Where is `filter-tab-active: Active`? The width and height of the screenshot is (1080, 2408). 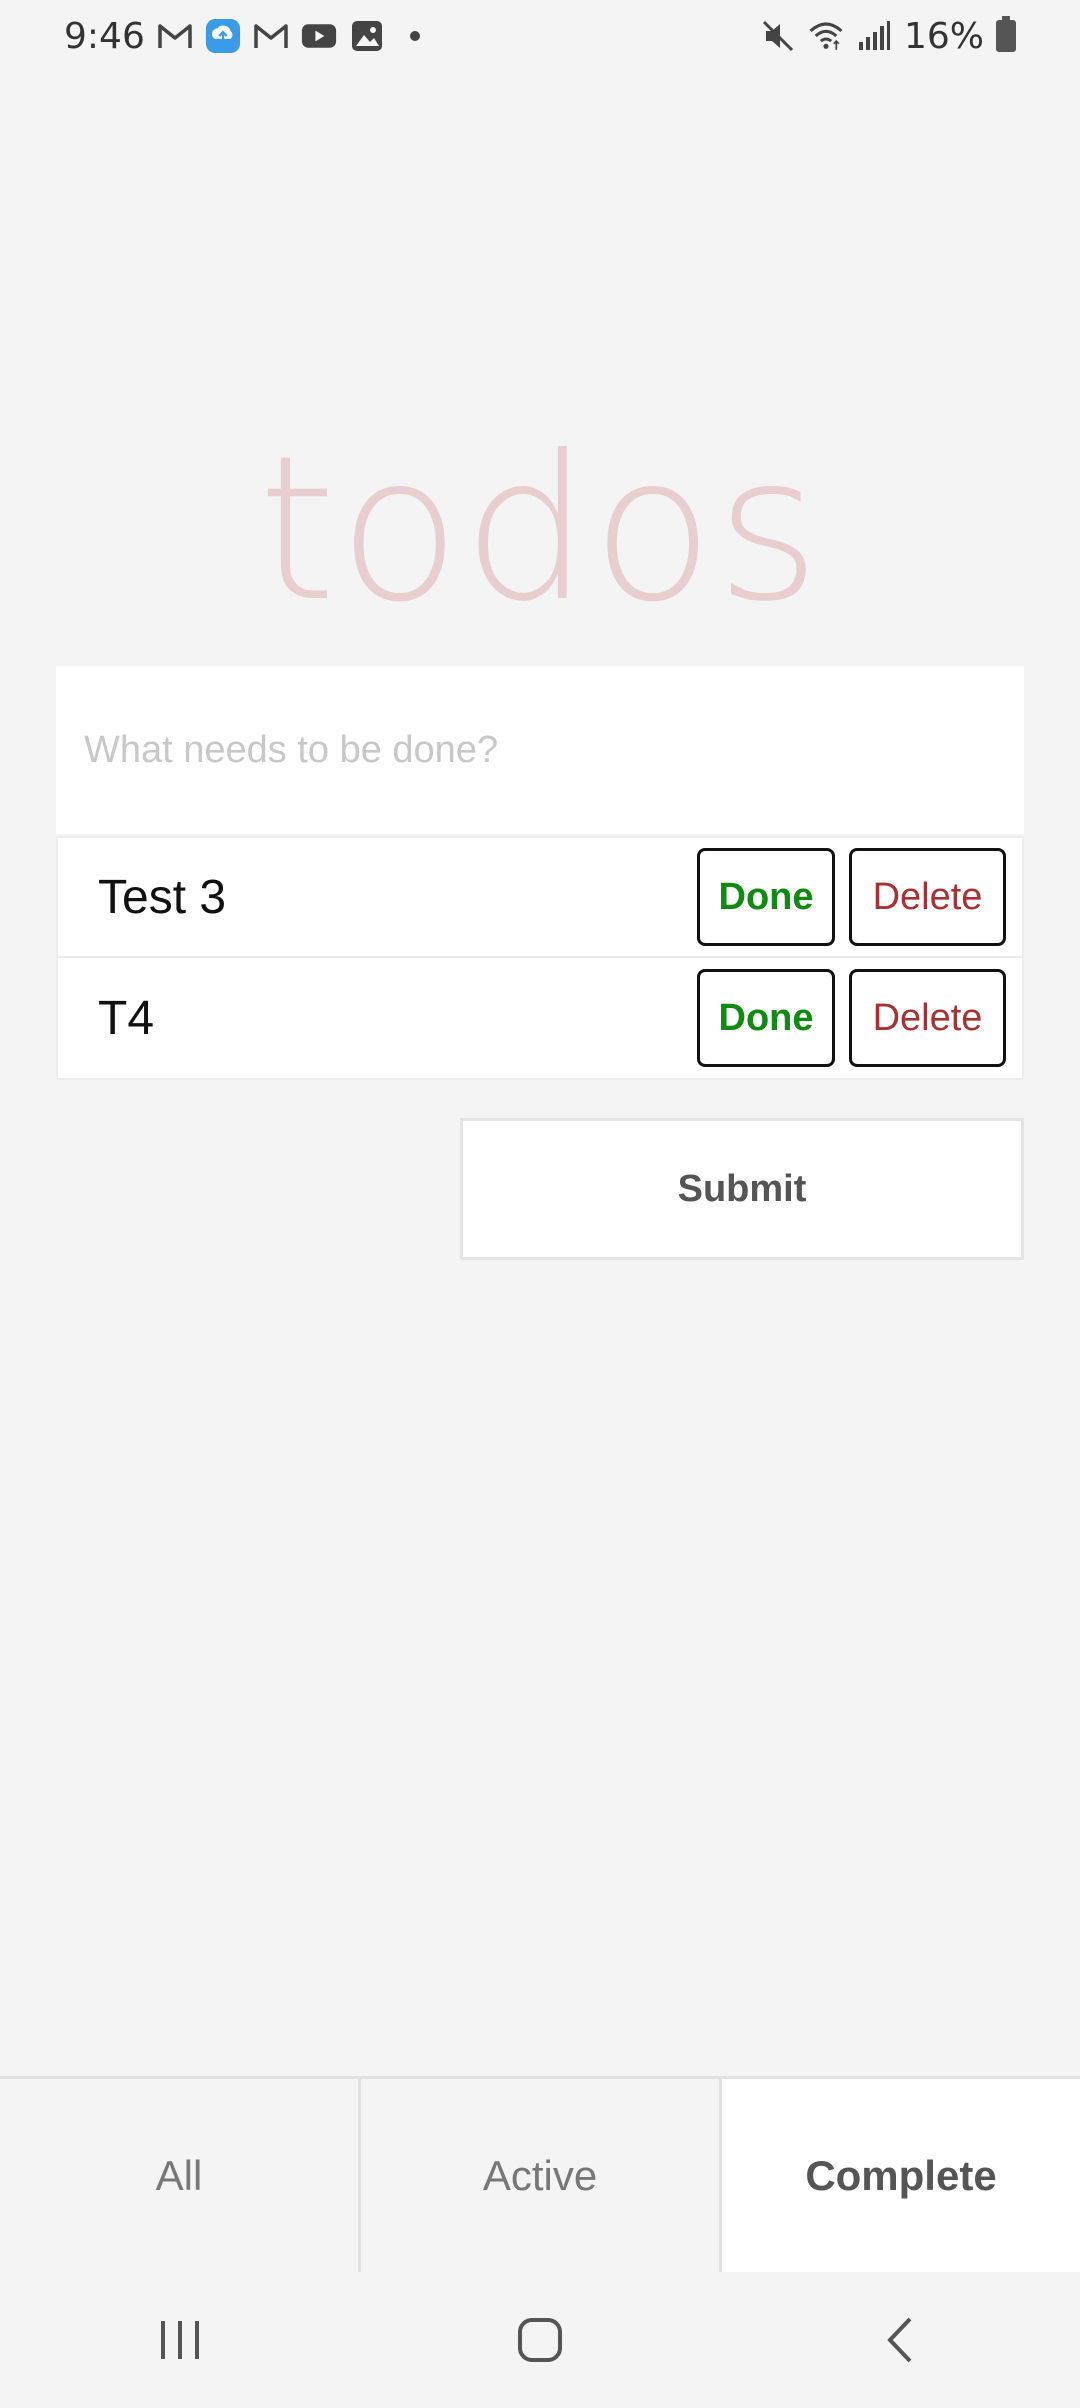 filter-tab-active: Active is located at coordinates (541, 2175).